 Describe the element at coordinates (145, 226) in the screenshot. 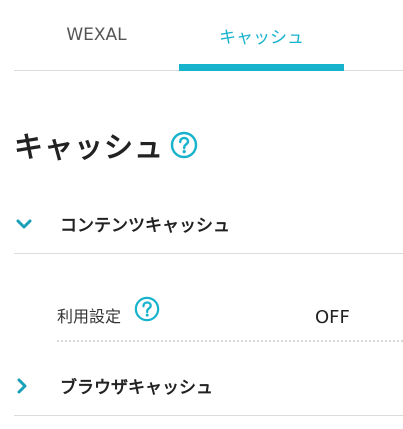

I see `section-label-content-cache: コンテンツキャッシュ` at that location.